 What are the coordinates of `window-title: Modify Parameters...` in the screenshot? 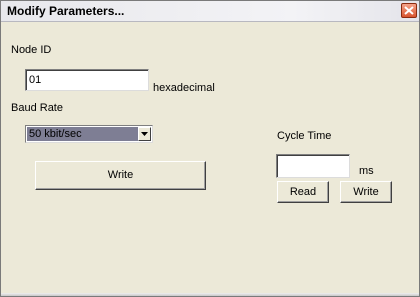 It's located at (66, 11).